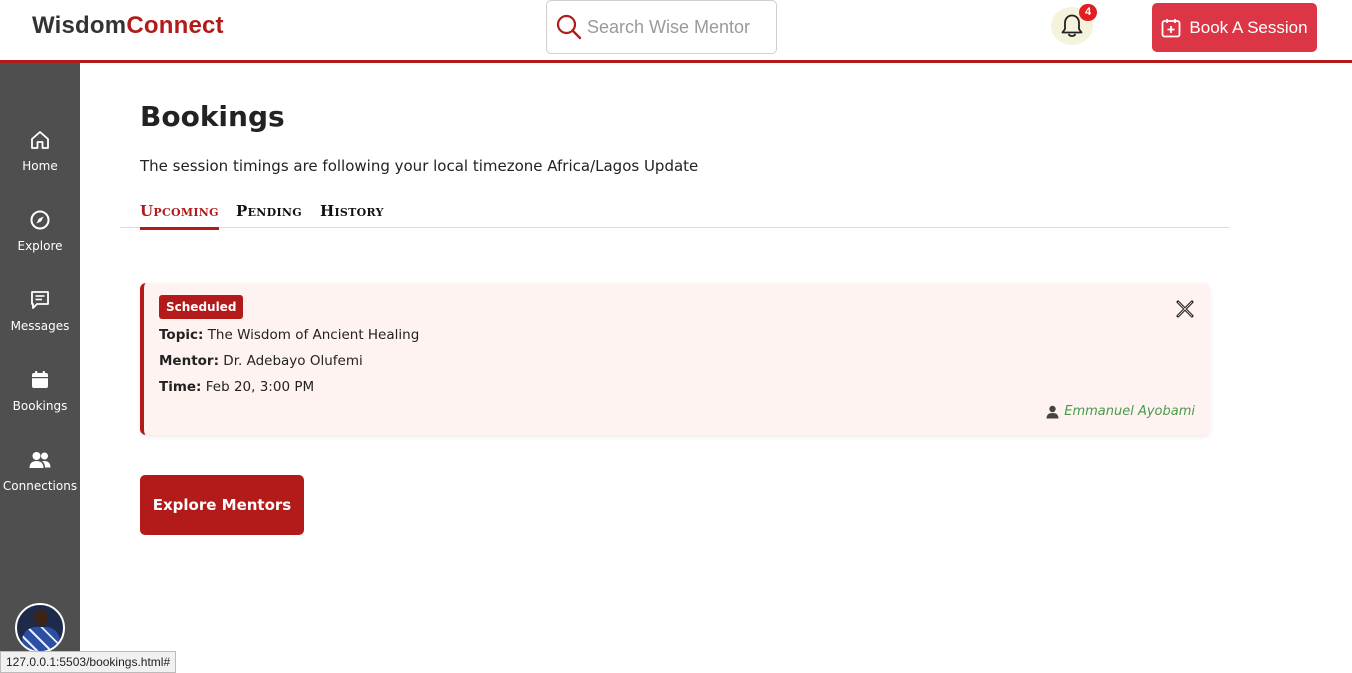 This screenshot has height=673, width=1352. I want to click on mentor-label: Mentor:, so click(189, 361).